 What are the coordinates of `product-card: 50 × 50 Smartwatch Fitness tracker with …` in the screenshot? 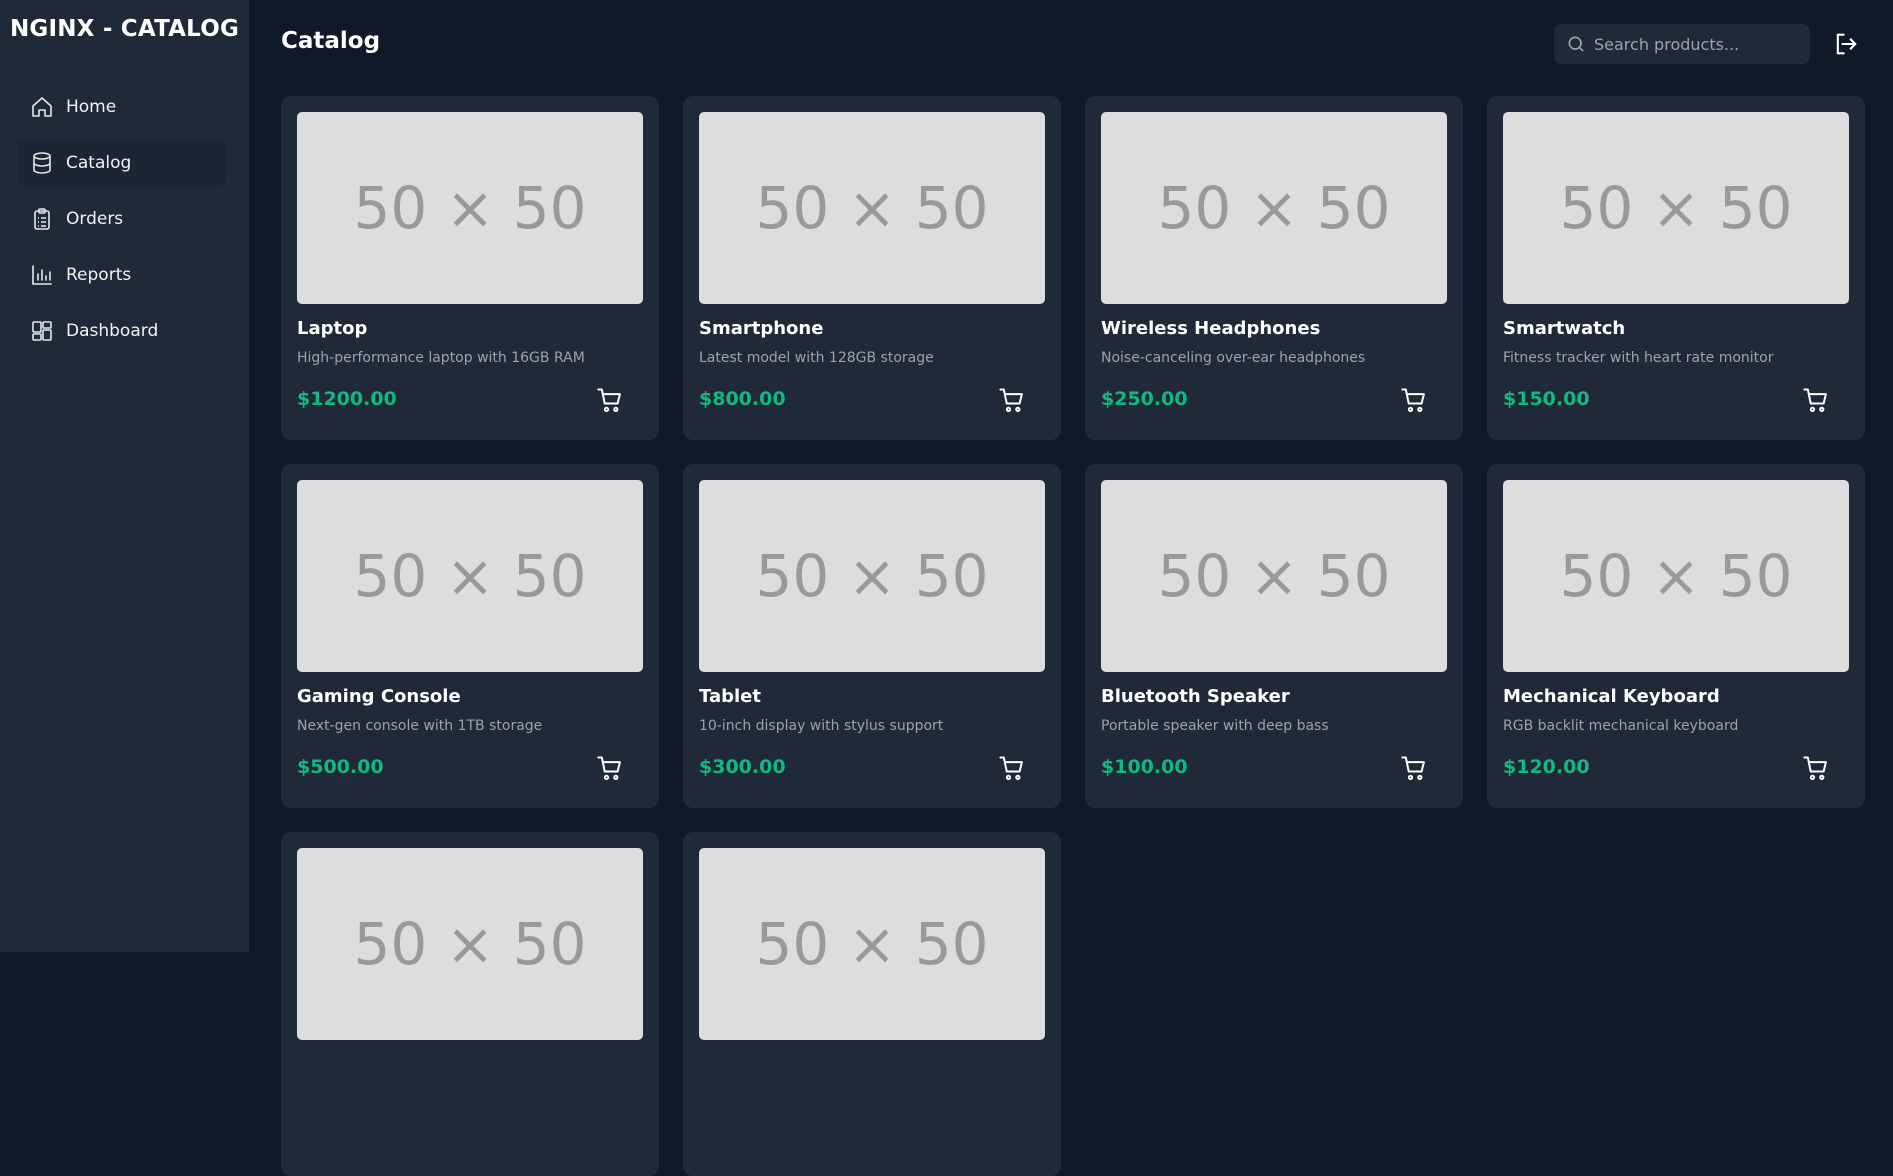 It's located at (1676, 268).